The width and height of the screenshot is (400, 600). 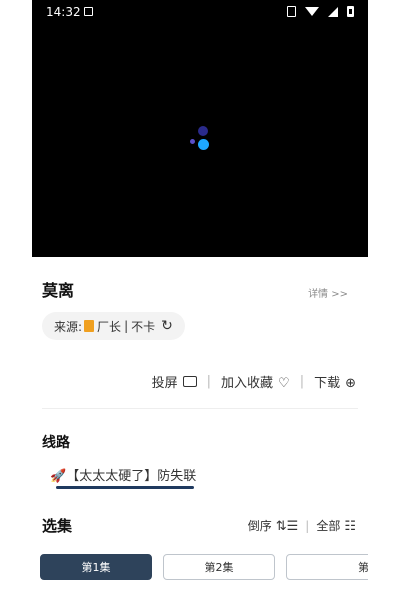 I want to click on source-selector: 来源: 厂长 | 不卡 ↻, so click(x=113, y=326).